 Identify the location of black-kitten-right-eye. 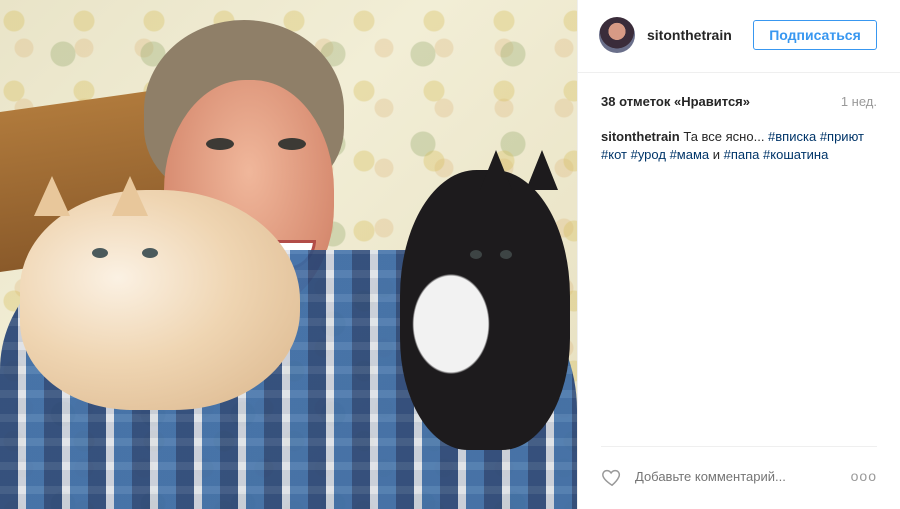
(506, 254).